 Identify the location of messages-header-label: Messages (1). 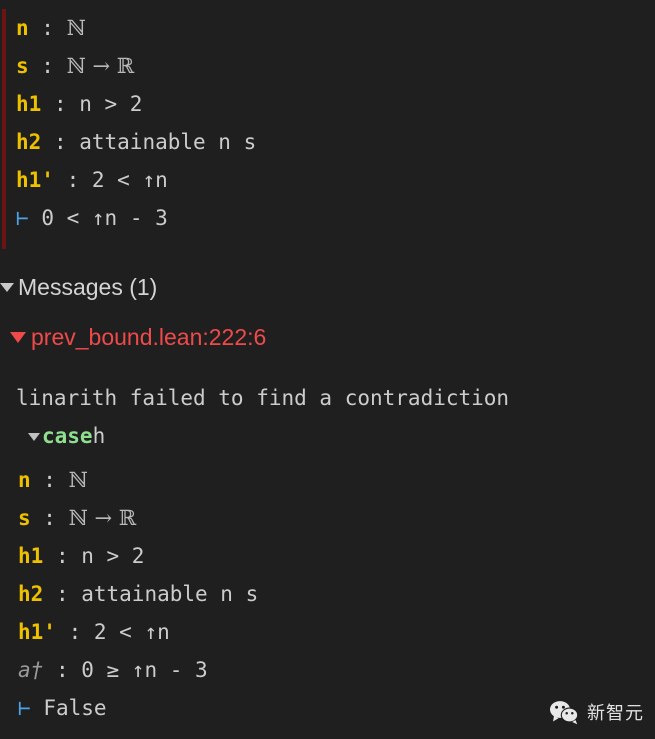
(88, 287).